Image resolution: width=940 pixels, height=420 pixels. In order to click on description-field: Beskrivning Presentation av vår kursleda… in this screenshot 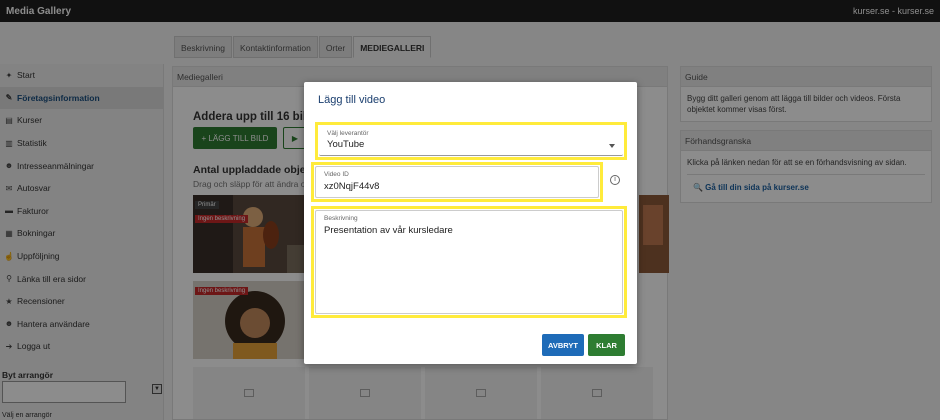, I will do `click(469, 262)`.